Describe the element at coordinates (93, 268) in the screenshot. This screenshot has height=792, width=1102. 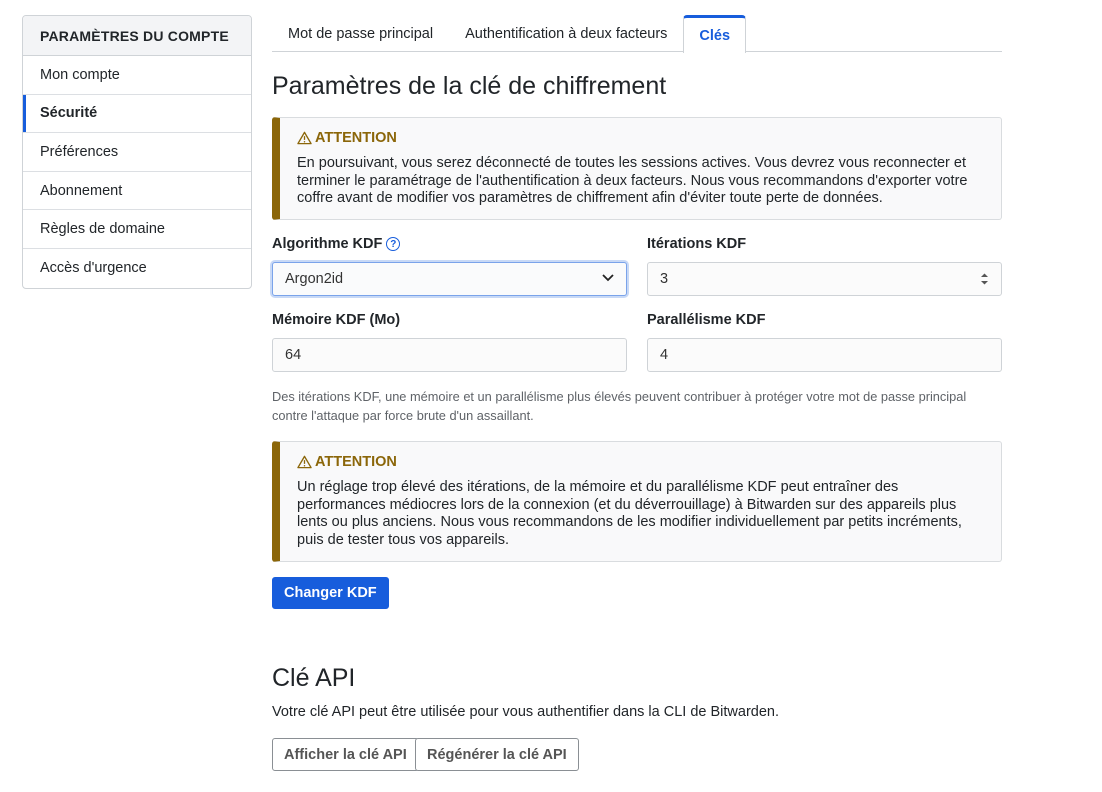
I see `sidebar-item-label: Accès d'urgence` at that location.